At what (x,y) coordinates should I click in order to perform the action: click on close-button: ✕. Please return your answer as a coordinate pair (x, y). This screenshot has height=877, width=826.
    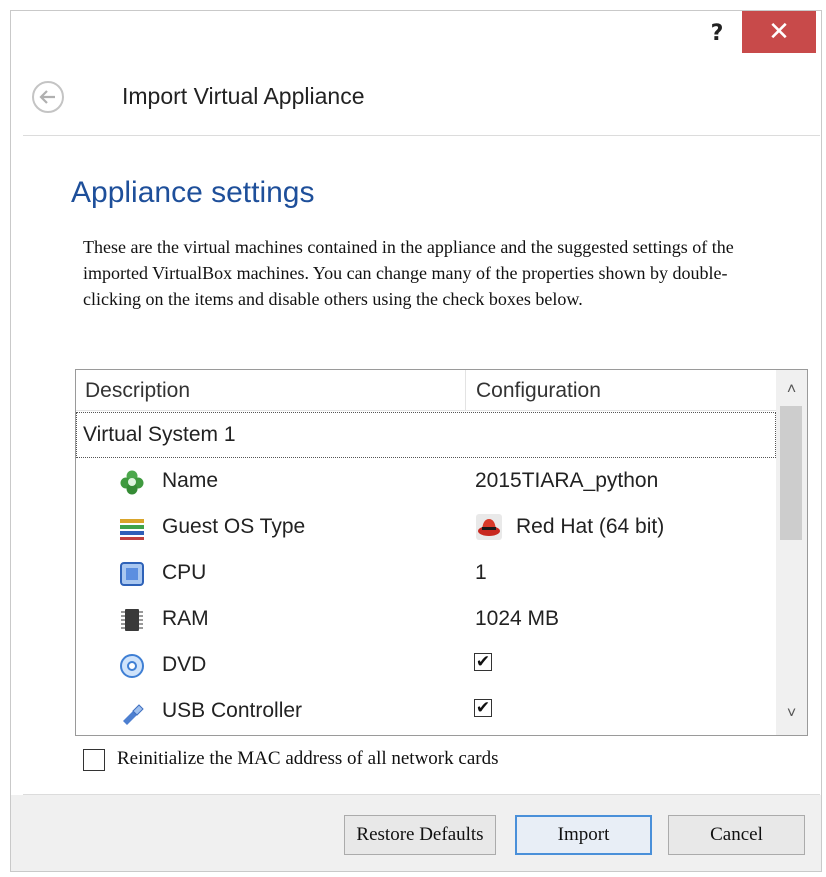
    Looking at the image, I should click on (779, 32).